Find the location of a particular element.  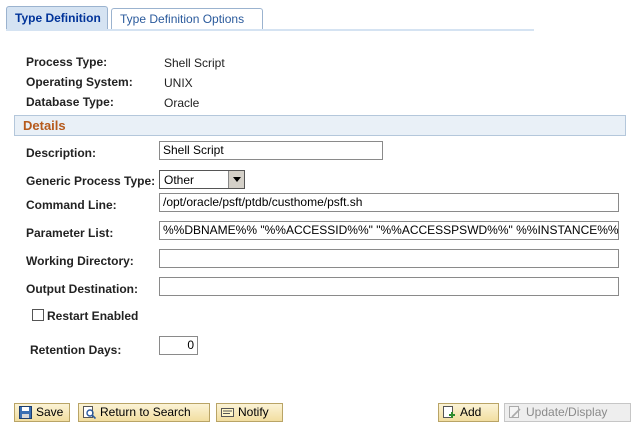

update-display-label: Update/Display is located at coordinates (567, 412).